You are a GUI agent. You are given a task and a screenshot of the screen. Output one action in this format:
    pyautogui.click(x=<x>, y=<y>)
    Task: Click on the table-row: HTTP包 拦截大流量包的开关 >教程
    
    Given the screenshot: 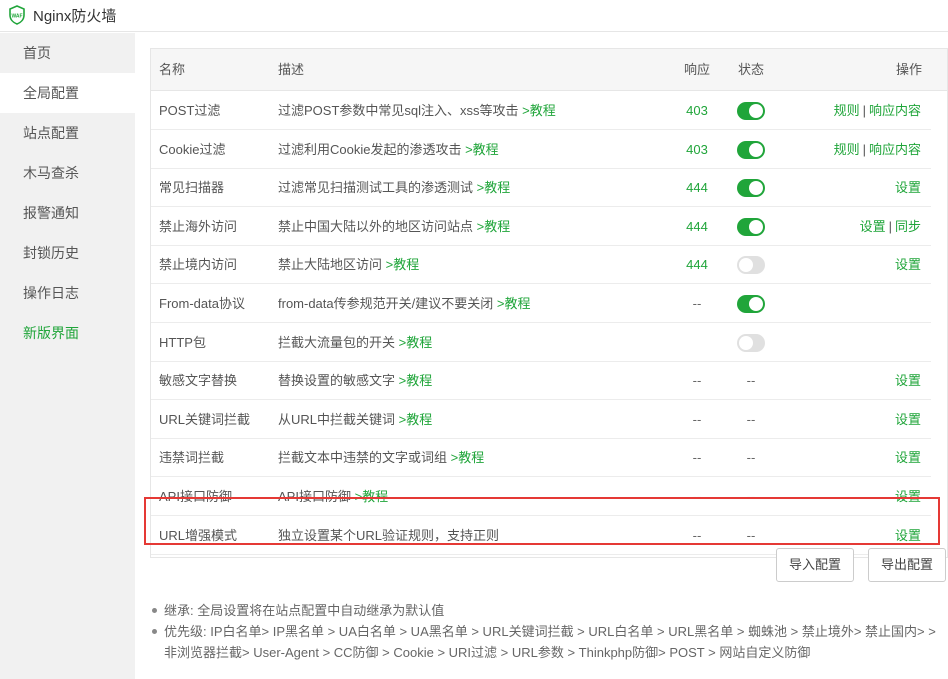 What is the action you would take?
    pyautogui.click(x=541, y=343)
    